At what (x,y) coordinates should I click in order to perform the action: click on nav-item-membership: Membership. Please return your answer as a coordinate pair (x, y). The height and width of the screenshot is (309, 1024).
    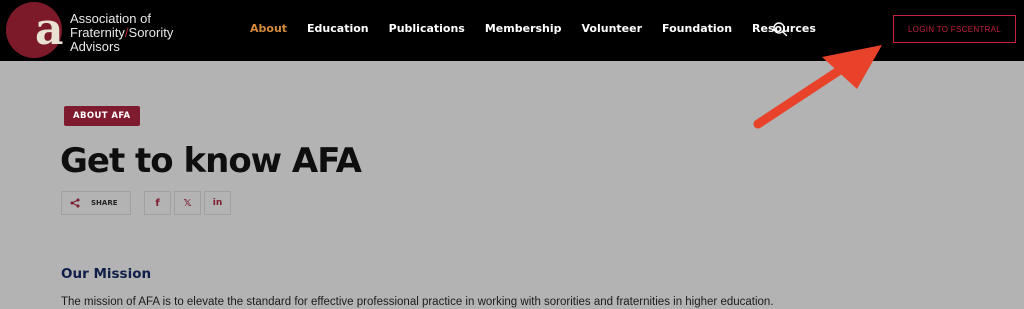
    Looking at the image, I should click on (523, 29).